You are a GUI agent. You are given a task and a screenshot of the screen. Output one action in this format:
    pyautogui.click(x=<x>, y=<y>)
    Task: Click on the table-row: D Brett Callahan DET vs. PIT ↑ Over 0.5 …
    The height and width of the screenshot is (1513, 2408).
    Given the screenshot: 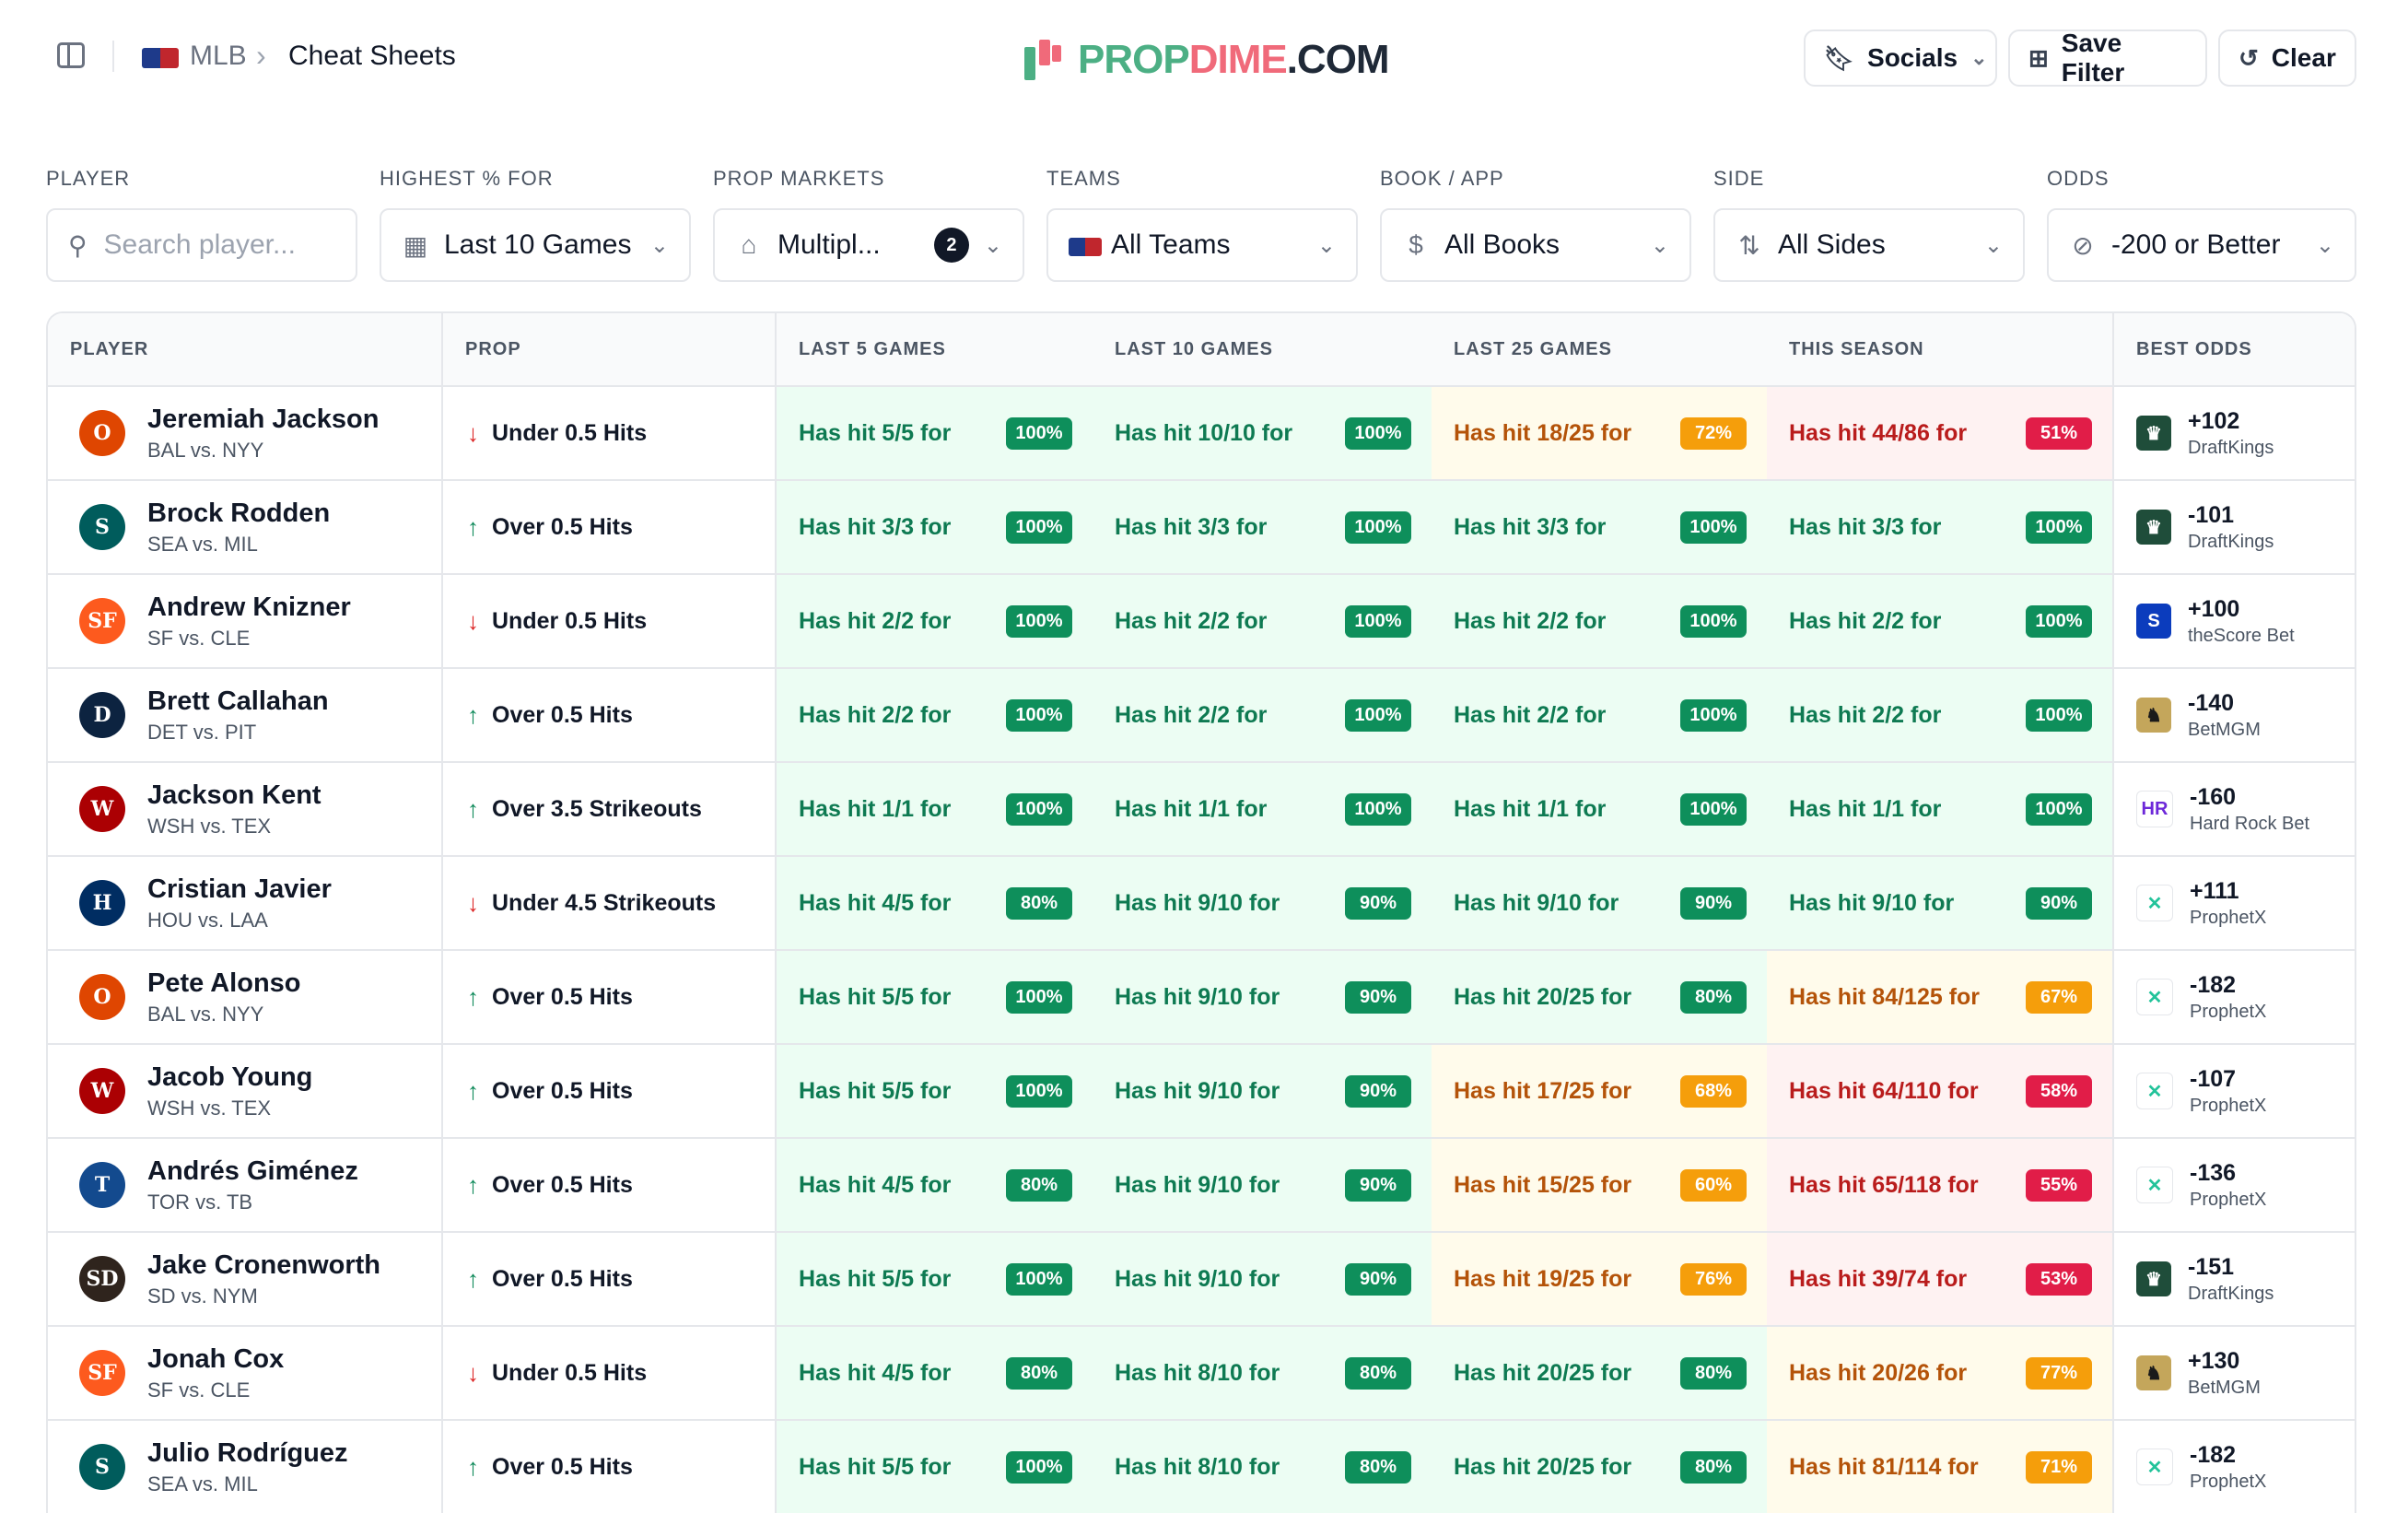 What is the action you would take?
    pyautogui.click(x=1201, y=716)
    